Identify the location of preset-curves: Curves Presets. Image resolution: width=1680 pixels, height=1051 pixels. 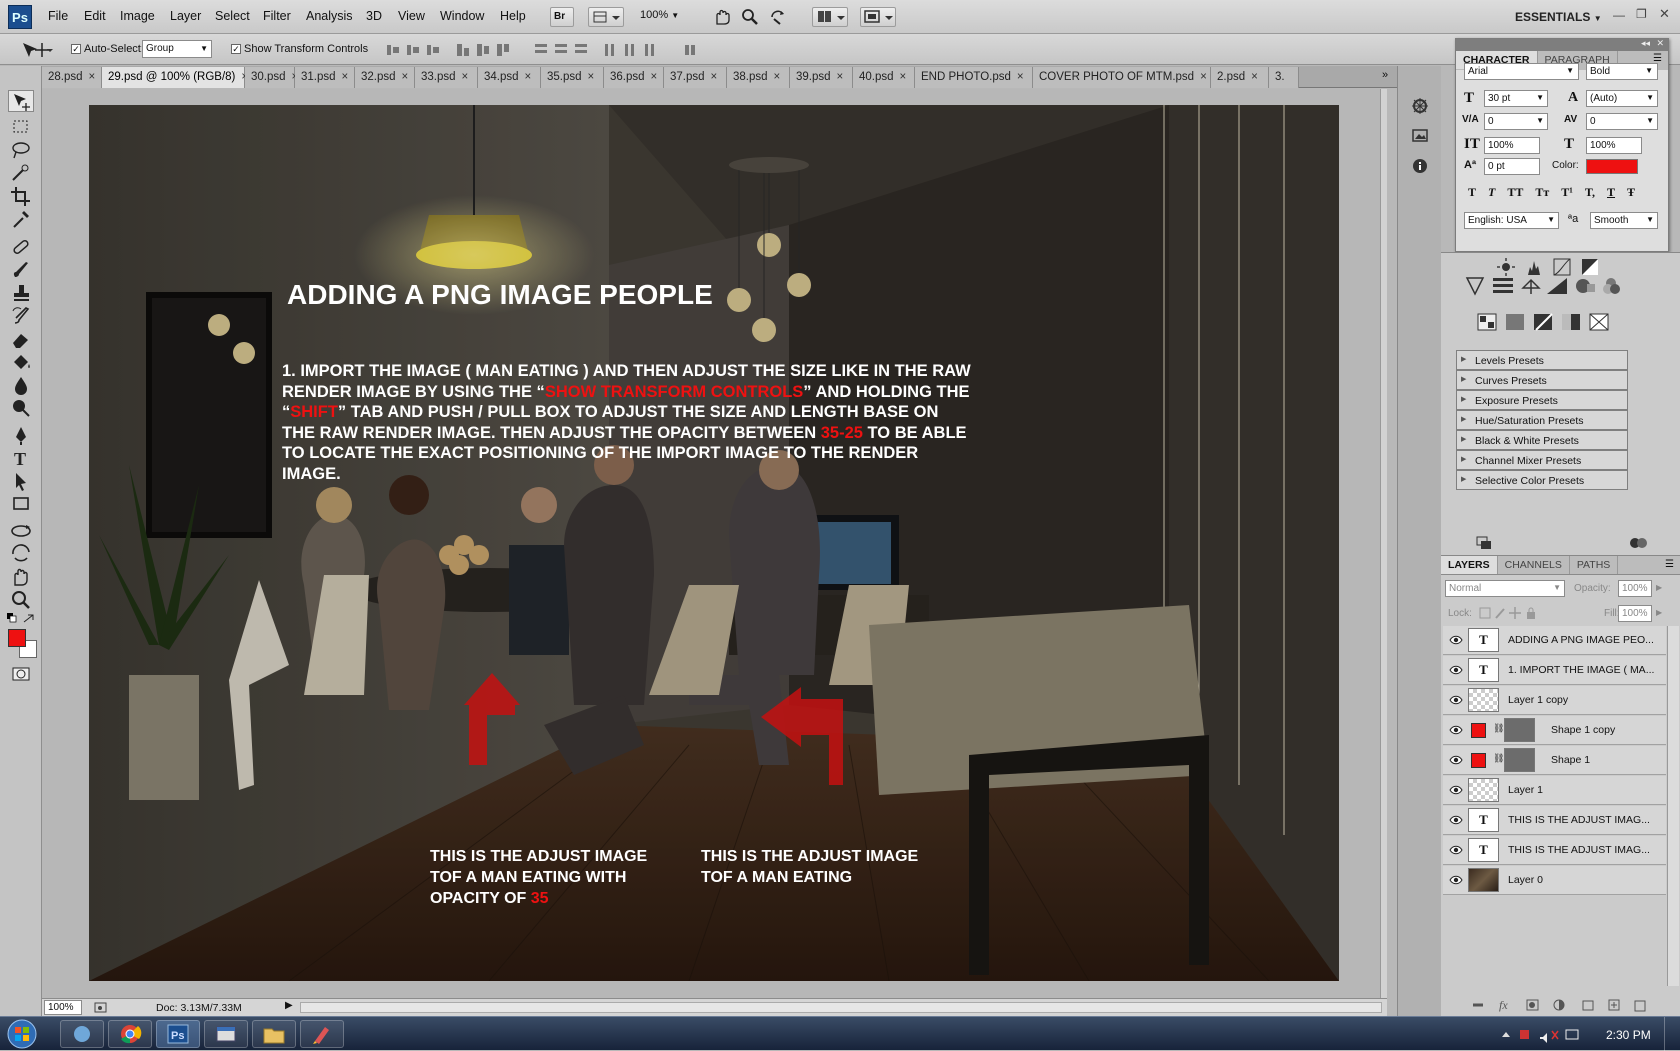
(1542, 380).